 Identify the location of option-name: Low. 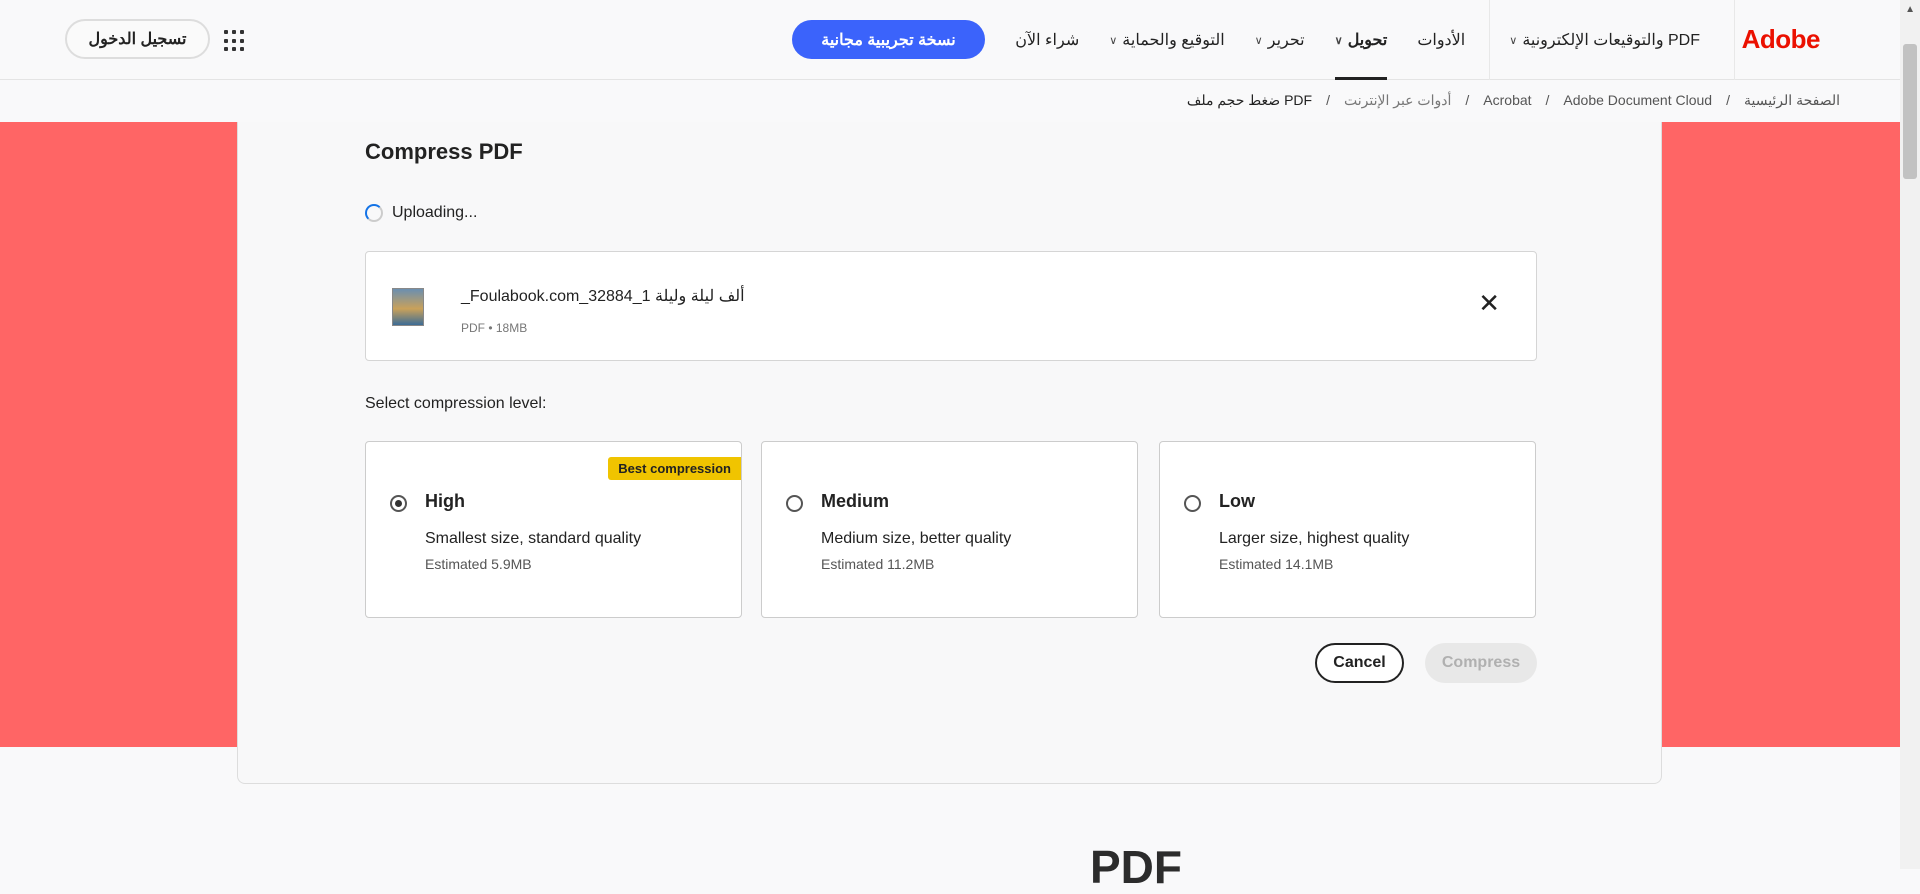
(1237, 501).